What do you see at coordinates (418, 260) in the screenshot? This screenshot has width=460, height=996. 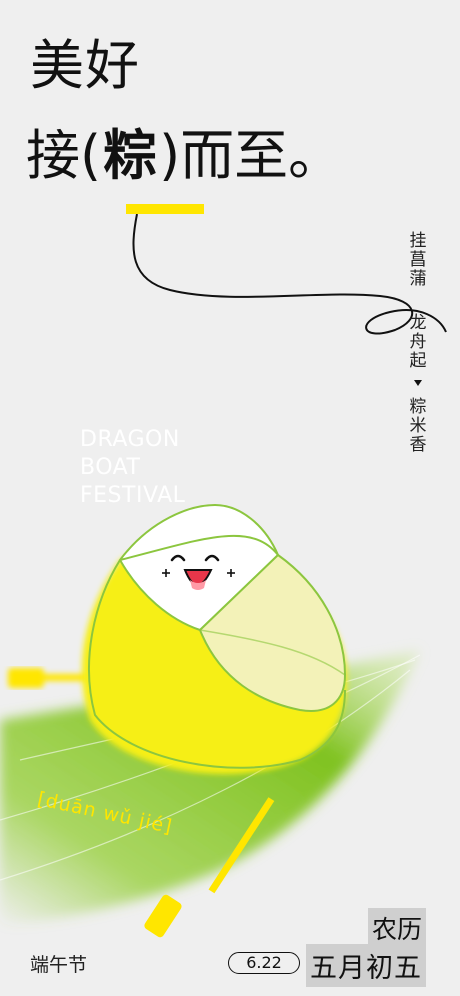 I see `vertical-text-1: 挂菖蒲` at bounding box center [418, 260].